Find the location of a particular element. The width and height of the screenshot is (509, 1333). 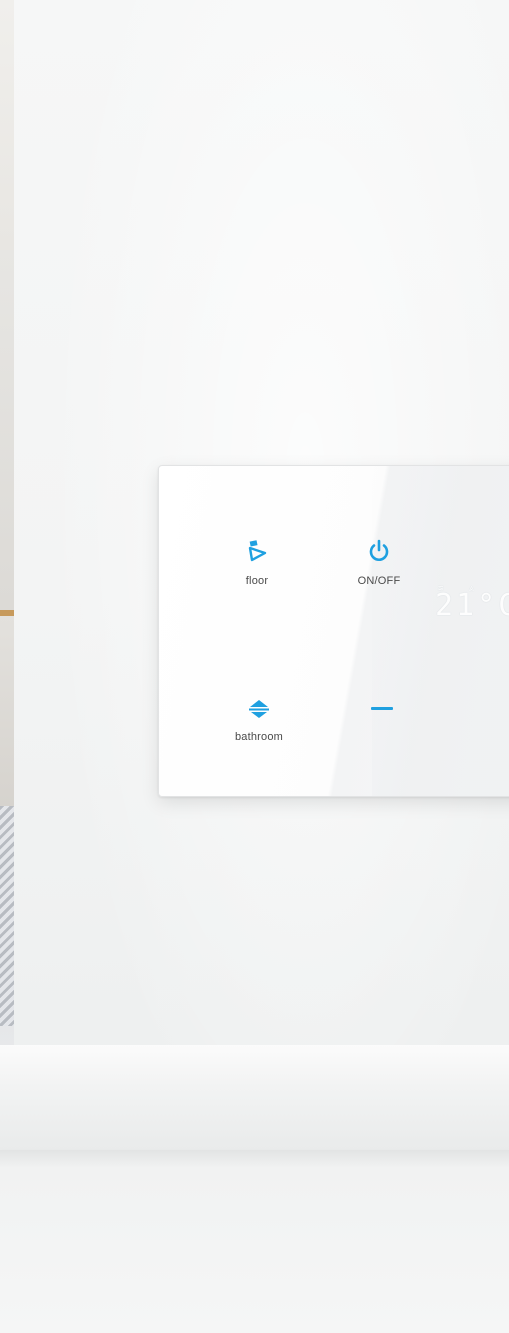

shelf-edge is located at coordinates (254, 1159).